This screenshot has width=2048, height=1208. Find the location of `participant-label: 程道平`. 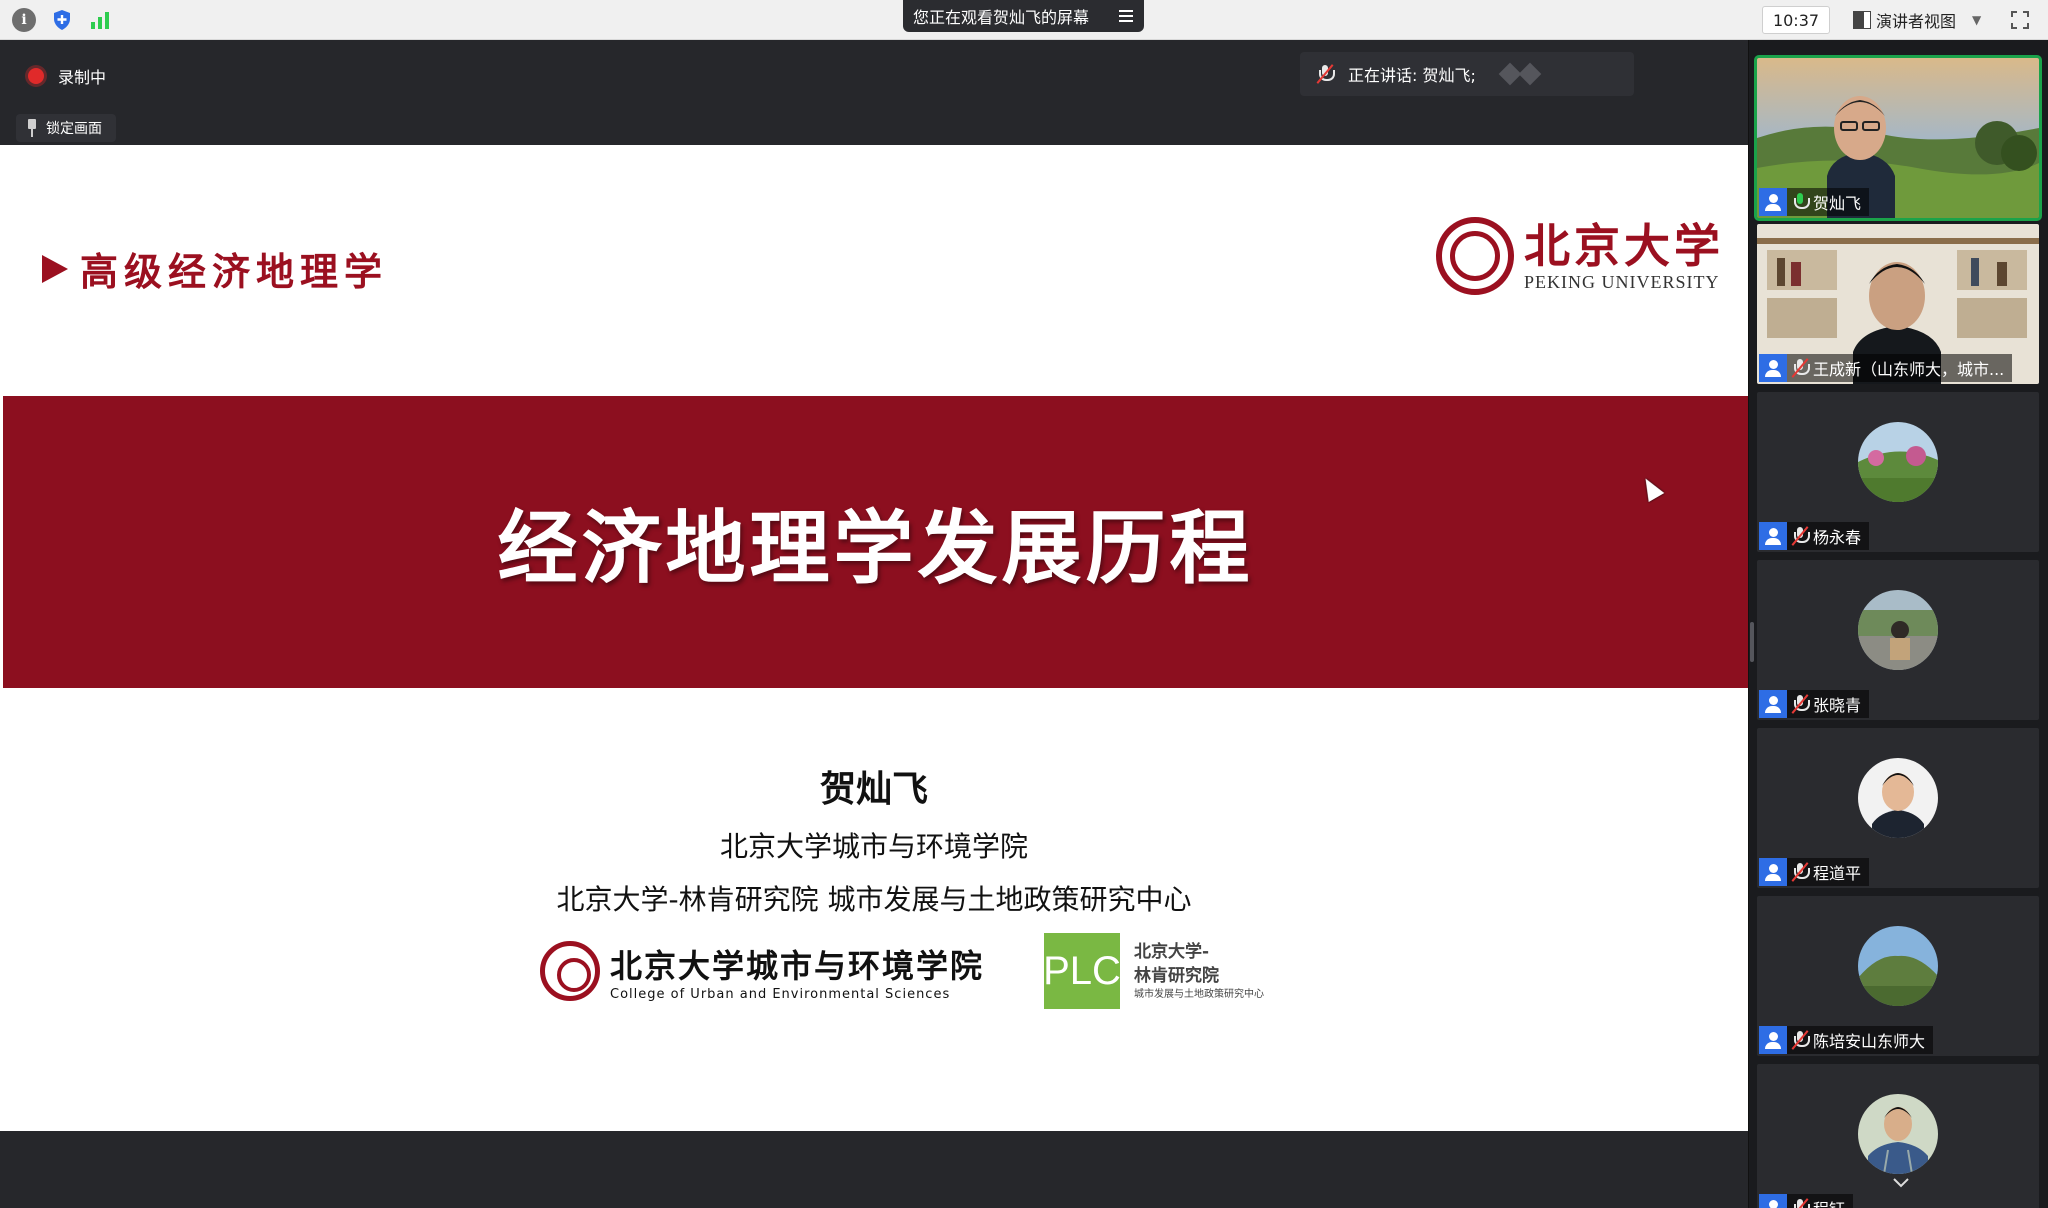

participant-label: 程道平 is located at coordinates (1814, 872).